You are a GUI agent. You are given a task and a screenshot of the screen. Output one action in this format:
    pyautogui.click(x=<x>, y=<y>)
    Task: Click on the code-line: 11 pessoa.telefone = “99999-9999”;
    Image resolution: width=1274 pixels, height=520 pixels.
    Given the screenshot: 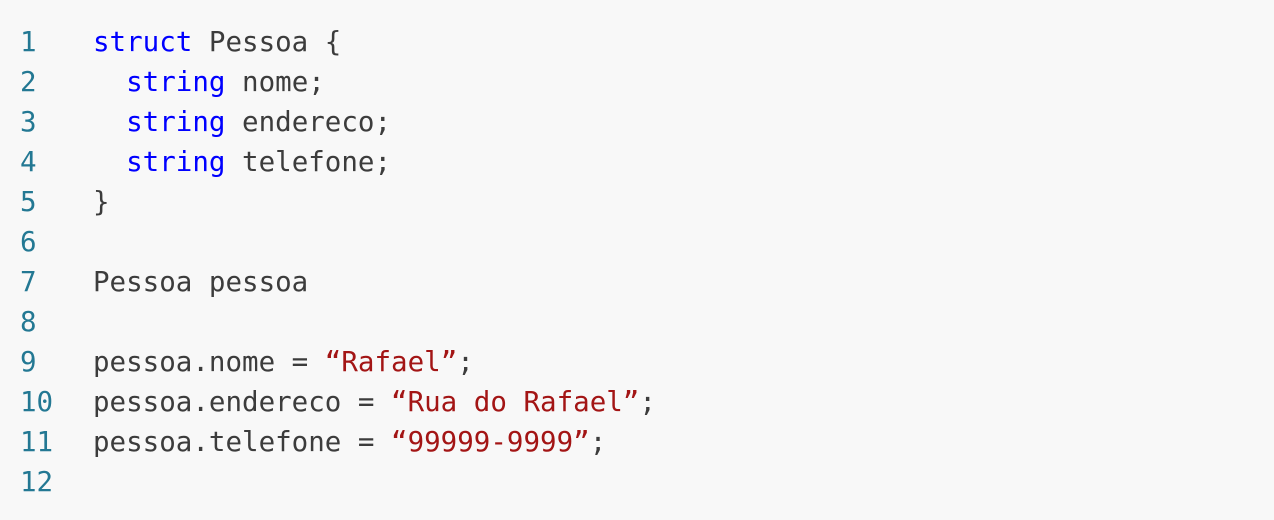 What is the action you would take?
    pyautogui.click(x=637, y=442)
    